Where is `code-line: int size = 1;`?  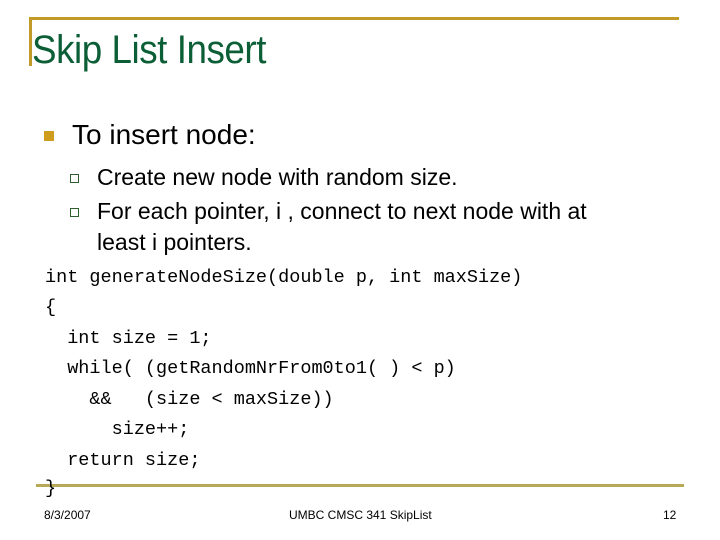
code-line: int size = 1; is located at coordinates (128, 338).